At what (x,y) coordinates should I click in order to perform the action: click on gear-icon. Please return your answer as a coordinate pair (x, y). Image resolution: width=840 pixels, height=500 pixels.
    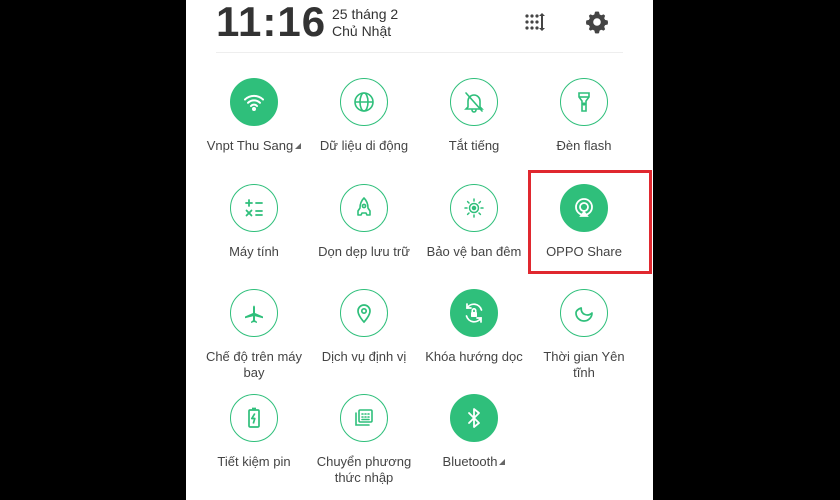
    Looking at the image, I should click on (597, 22).